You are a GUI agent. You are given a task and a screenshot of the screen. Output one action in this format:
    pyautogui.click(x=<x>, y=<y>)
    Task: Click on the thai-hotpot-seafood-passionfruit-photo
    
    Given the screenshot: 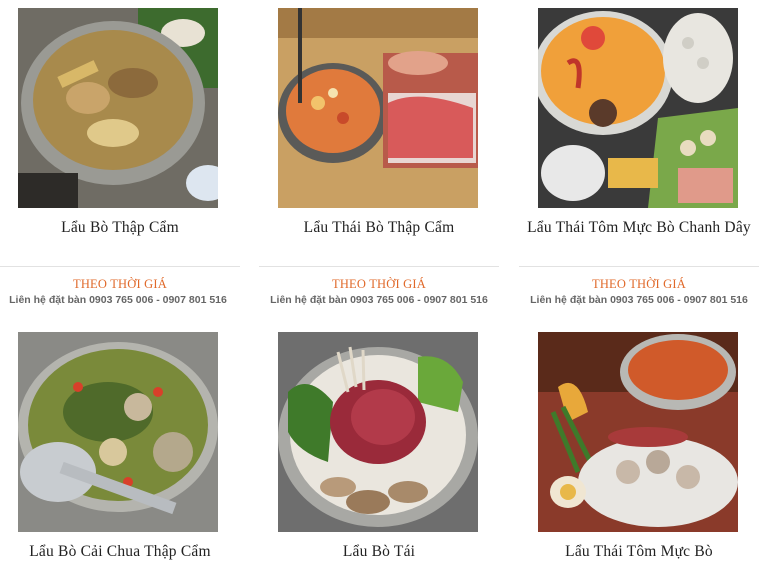 What is the action you would take?
    pyautogui.click(x=638, y=108)
    